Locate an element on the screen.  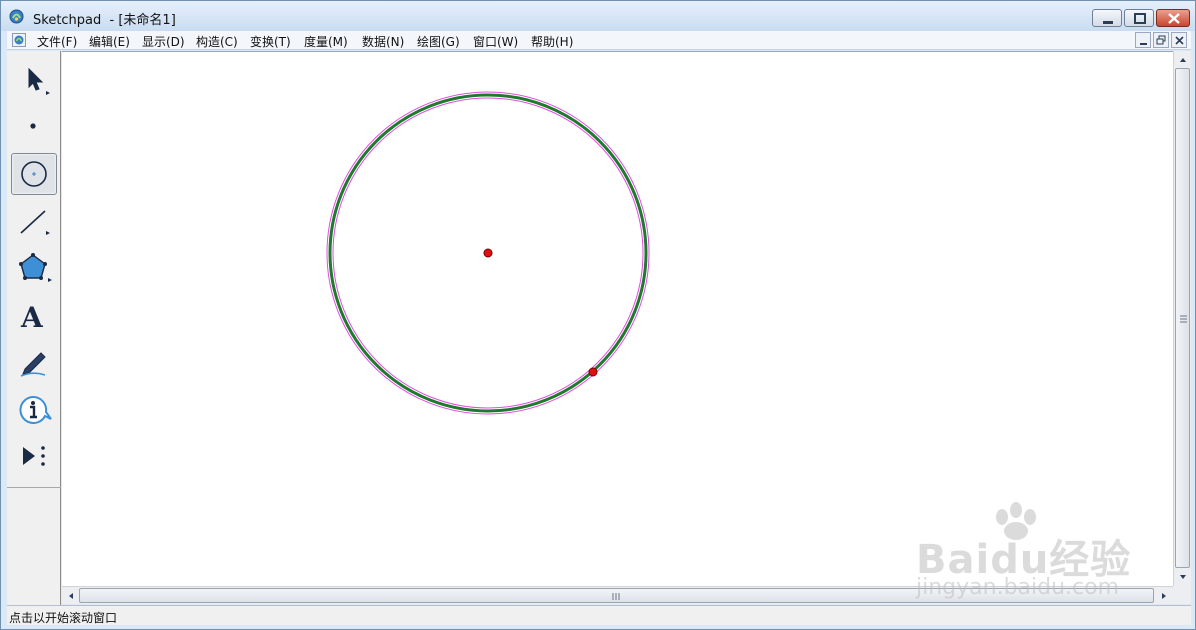
arrow-icon is located at coordinates (39, 81).